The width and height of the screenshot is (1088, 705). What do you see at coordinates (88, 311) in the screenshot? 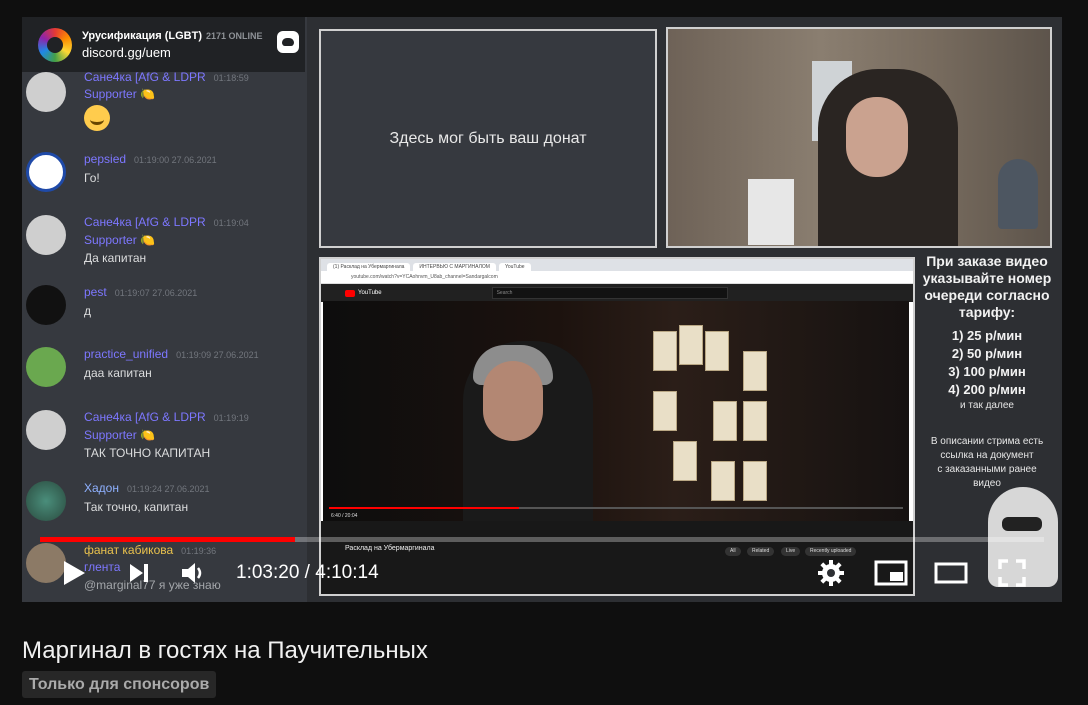
I see `chat-text: д` at bounding box center [88, 311].